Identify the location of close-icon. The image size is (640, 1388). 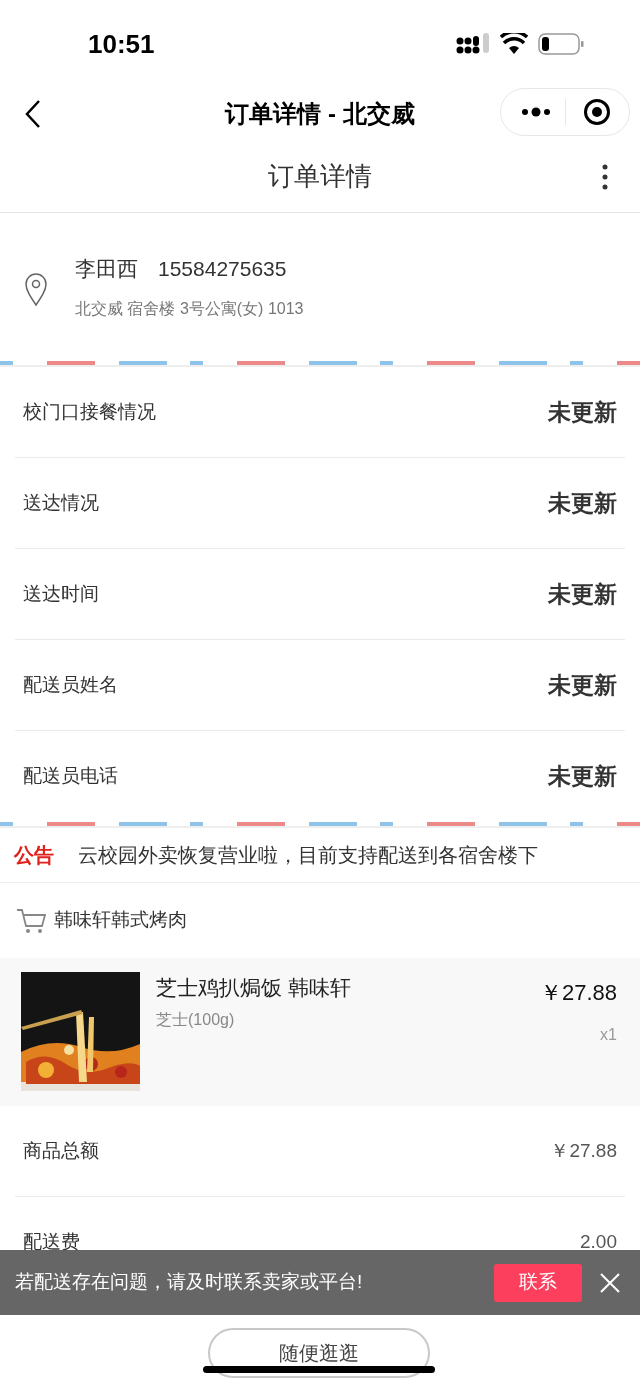
(610, 1282).